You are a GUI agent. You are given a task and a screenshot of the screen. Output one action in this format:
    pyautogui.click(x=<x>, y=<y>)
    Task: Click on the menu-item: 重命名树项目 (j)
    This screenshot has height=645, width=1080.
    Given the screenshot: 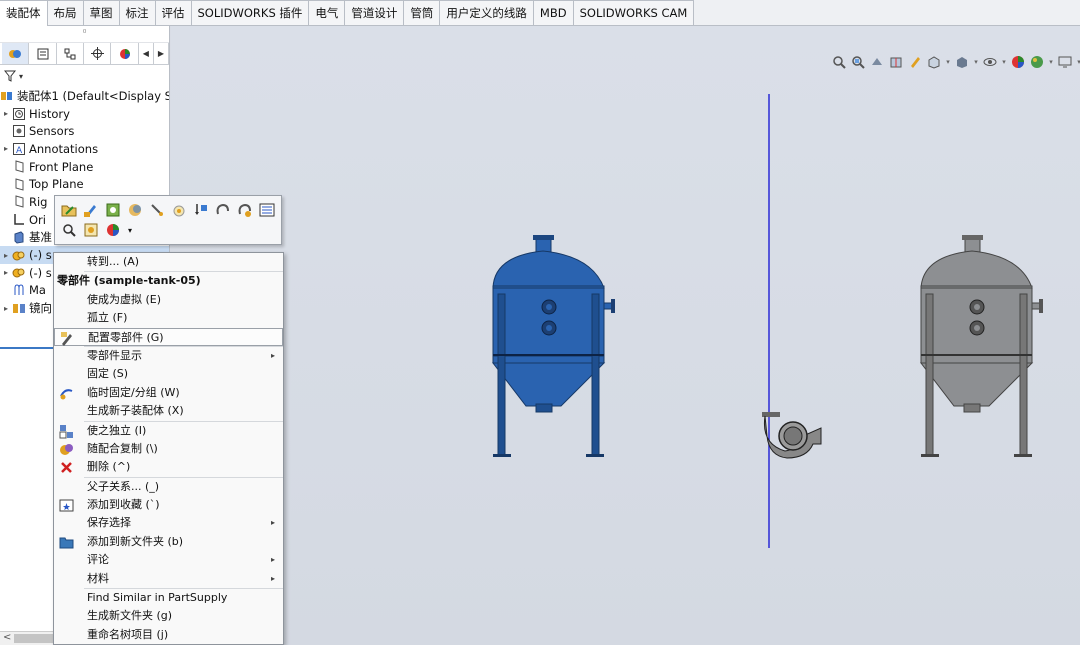 What is the action you would take?
    pyautogui.click(x=168, y=635)
    